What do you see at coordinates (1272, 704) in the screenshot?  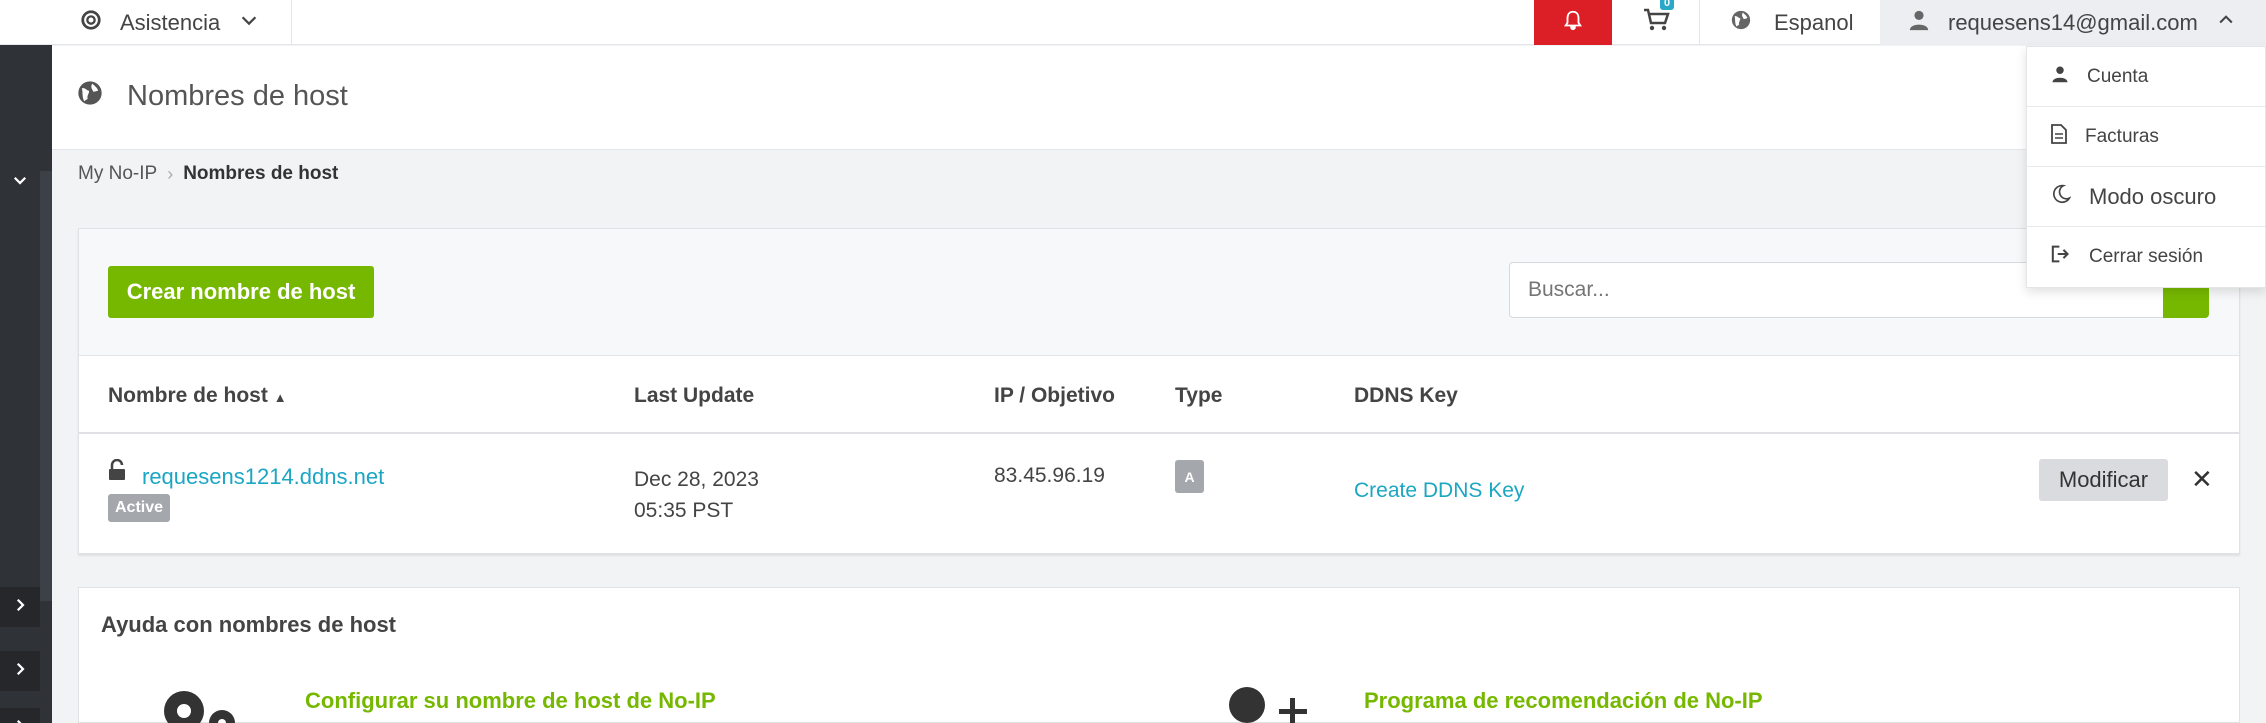 I see `add-user-icon` at bounding box center [1272, 704].